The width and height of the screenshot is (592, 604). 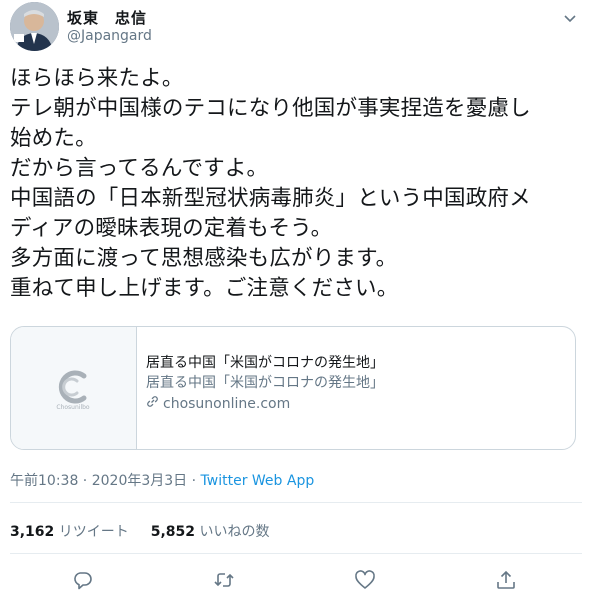 I want to click on card-thumb-brand: Chosunilbo, so click(x=73, y=407).